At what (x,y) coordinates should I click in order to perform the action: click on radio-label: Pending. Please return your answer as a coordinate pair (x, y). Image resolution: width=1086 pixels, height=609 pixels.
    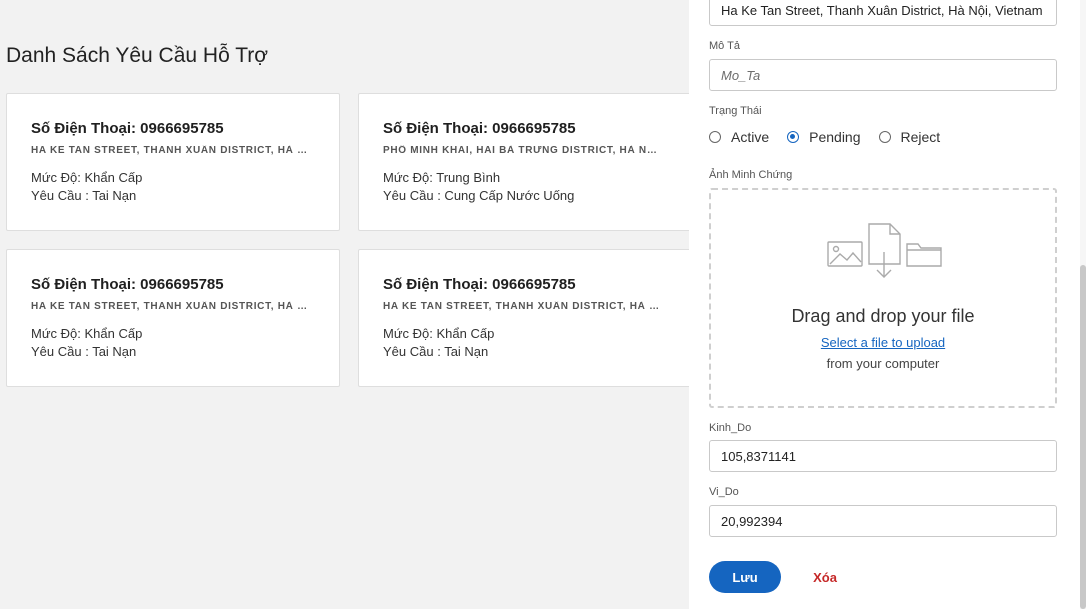
    Looking at the image, I should click on (835, 137).